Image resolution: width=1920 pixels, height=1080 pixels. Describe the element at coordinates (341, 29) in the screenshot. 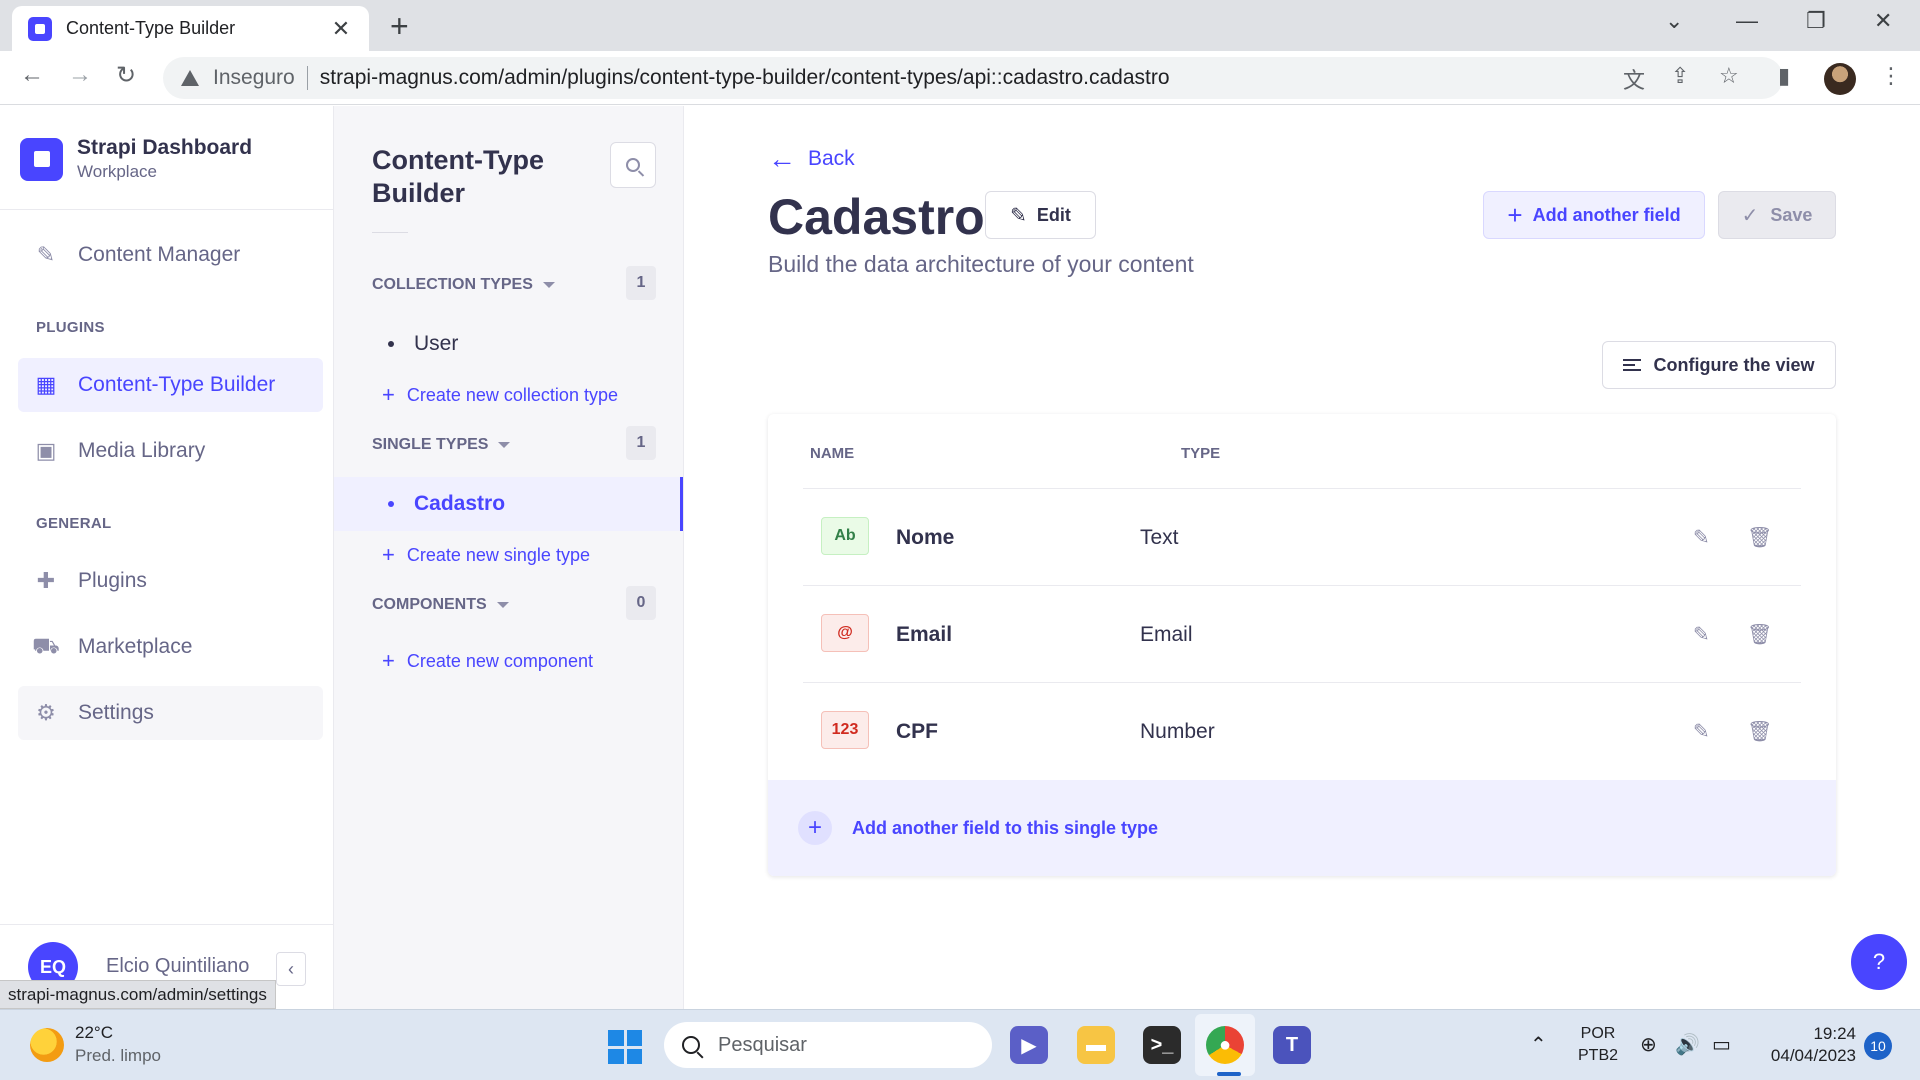

I see `close-tab-icon: ✕` at that location.